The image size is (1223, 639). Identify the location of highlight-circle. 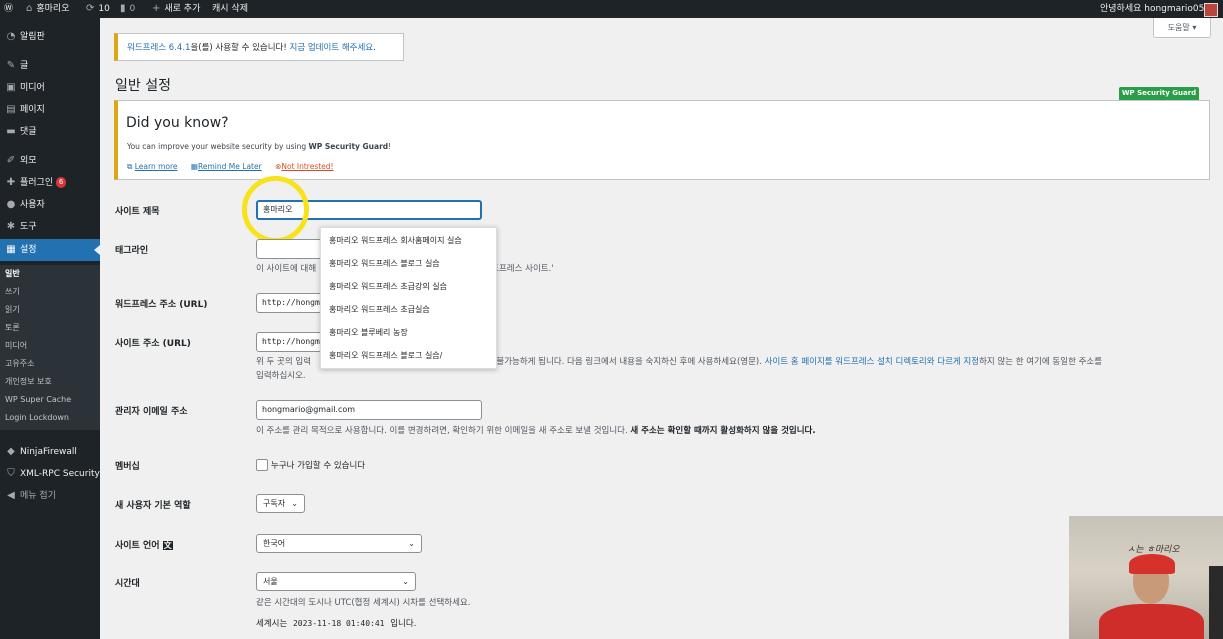
(275, 209).